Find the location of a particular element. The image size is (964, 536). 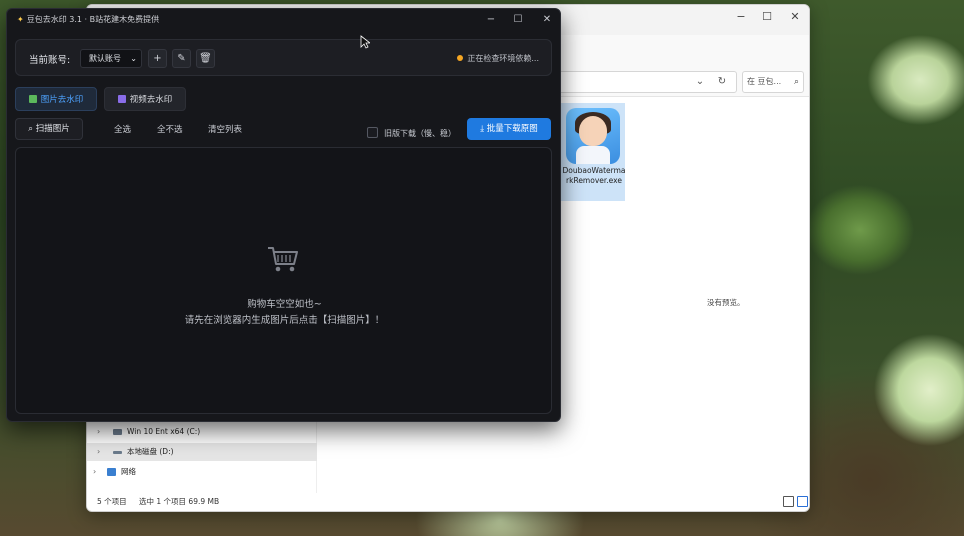

window-title: ✦ 豆包去水印 3.1 · B站花建木免费提供 is located at coordinates (88, 19).